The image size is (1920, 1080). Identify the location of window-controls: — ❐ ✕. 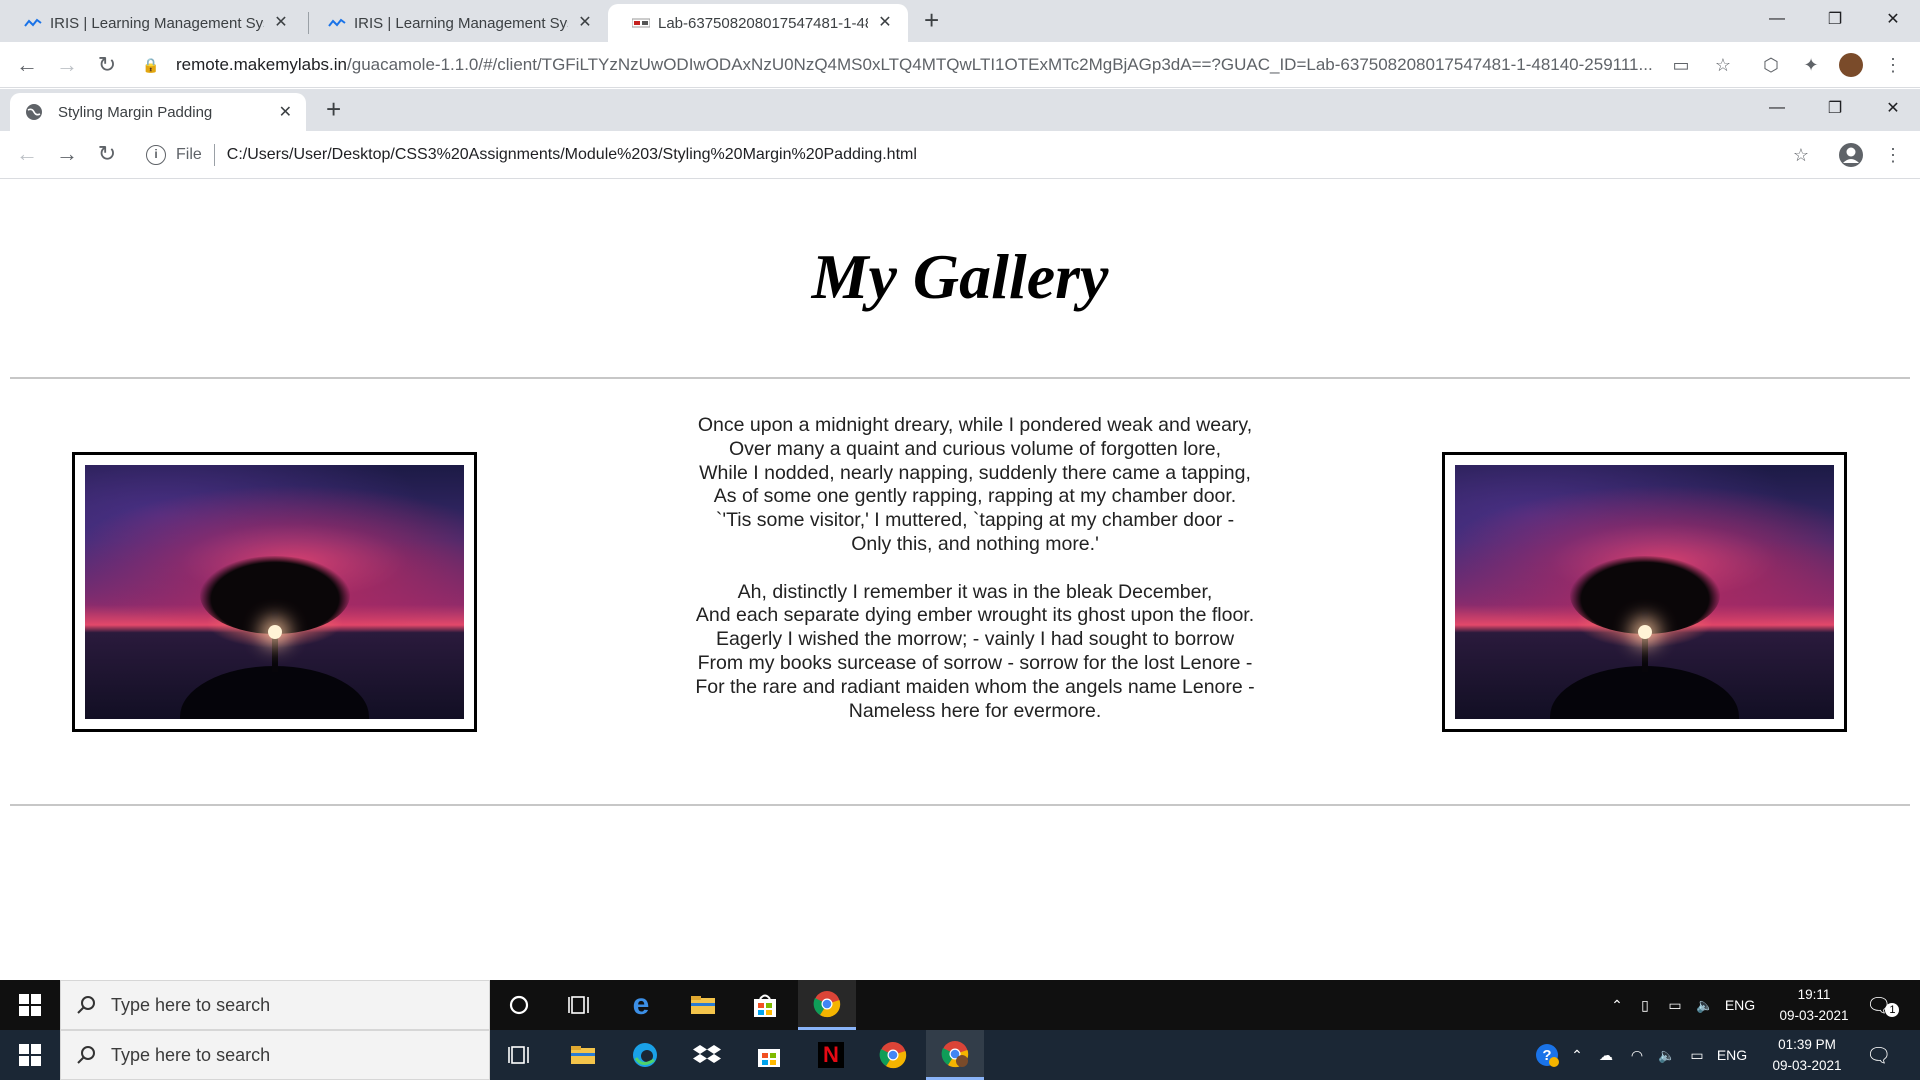
(1834, 19).